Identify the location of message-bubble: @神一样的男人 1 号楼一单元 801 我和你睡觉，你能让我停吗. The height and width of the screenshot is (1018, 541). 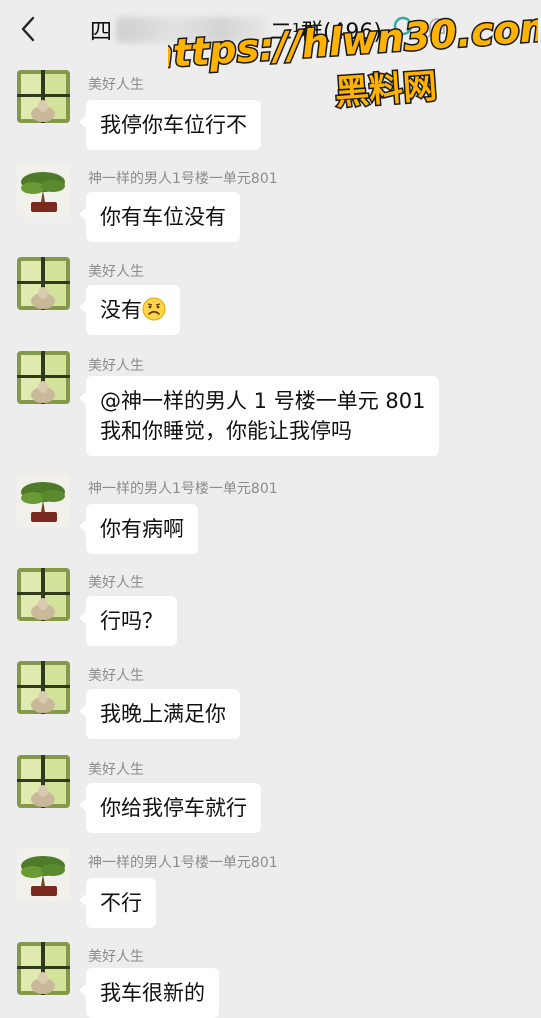
(259, 416).